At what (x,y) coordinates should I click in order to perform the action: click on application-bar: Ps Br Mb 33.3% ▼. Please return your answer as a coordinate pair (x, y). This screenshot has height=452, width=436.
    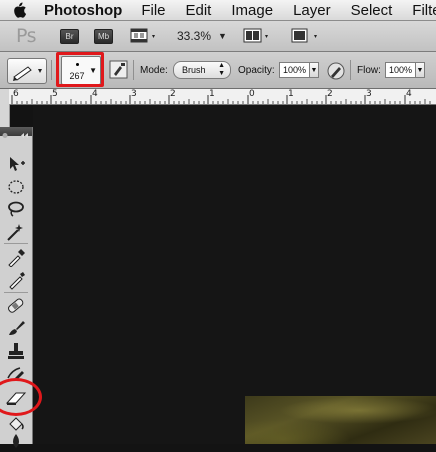
    Looking at the image, I should click on (218, 36).